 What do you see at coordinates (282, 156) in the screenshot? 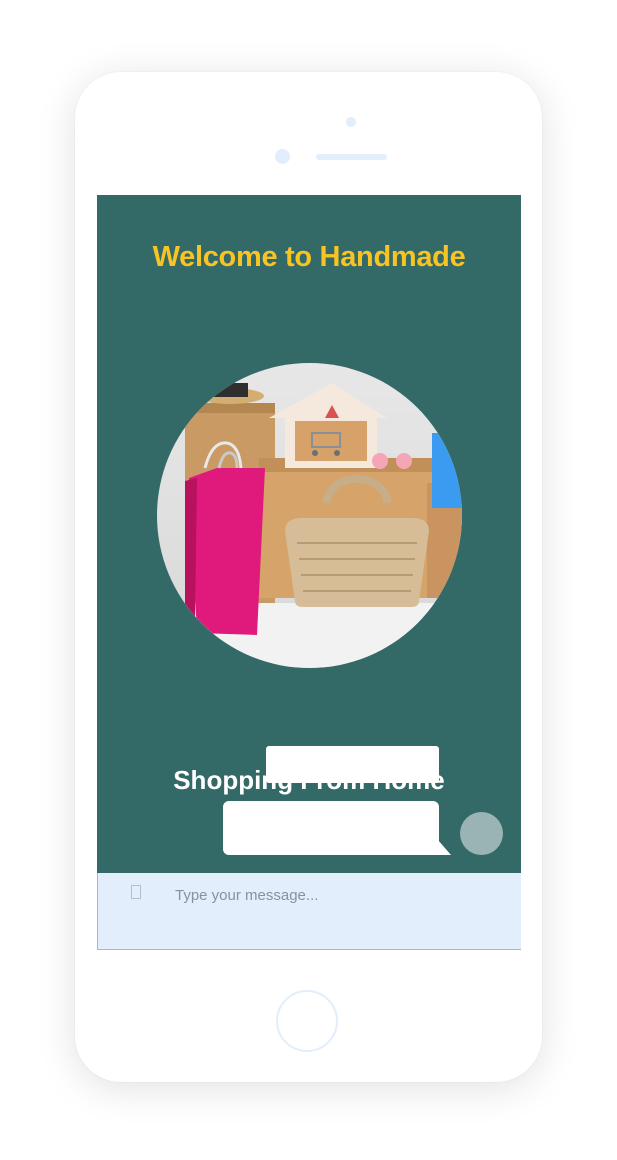
I see `front-sensor-dot` at bounding box center [282, 156].